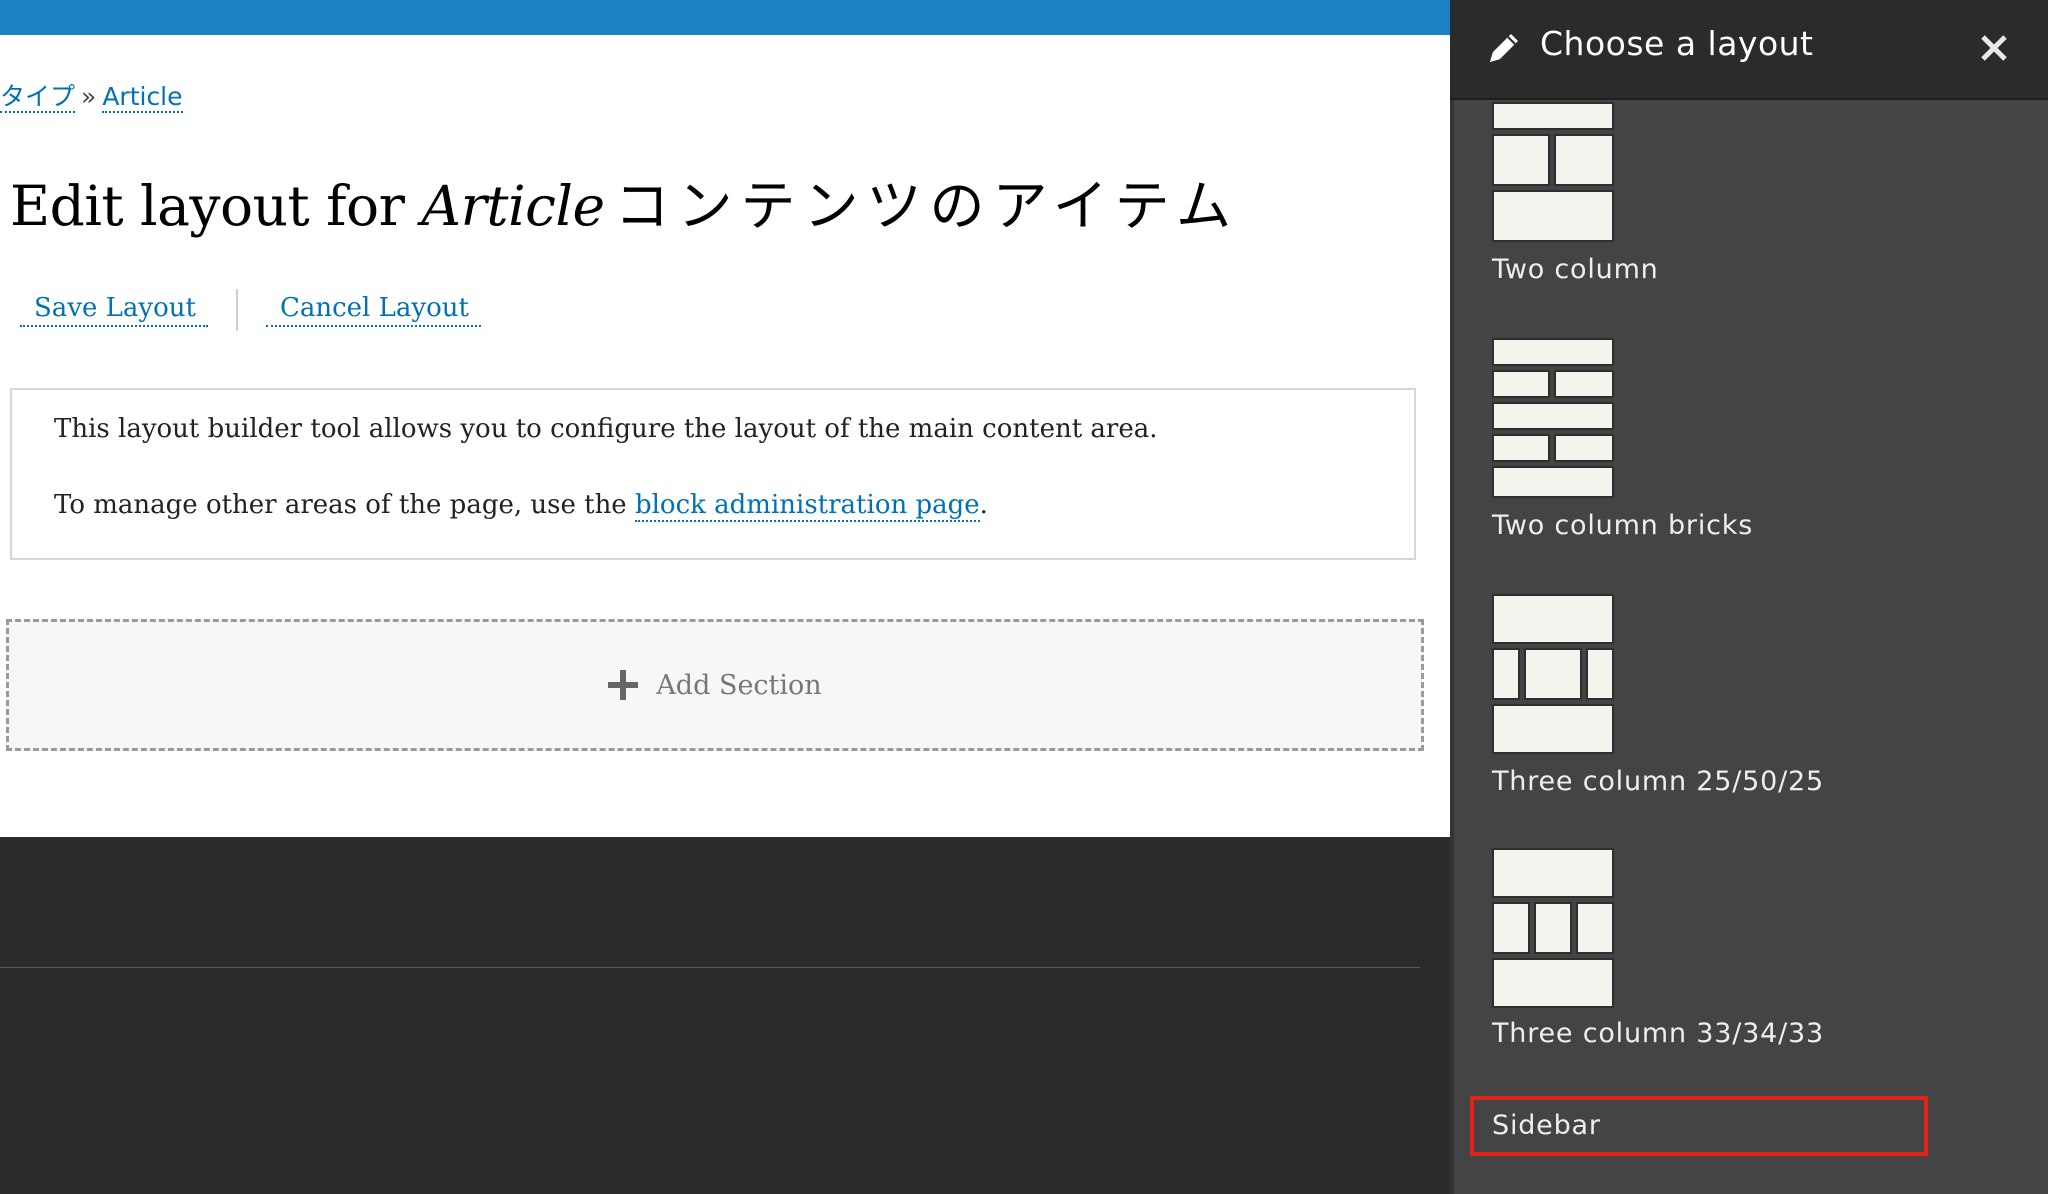  What do you see at coordinates (373, 310) in the screenshot?
I see `cancel-layout-link: Cancel Layout` at bounding box center [373, 310].